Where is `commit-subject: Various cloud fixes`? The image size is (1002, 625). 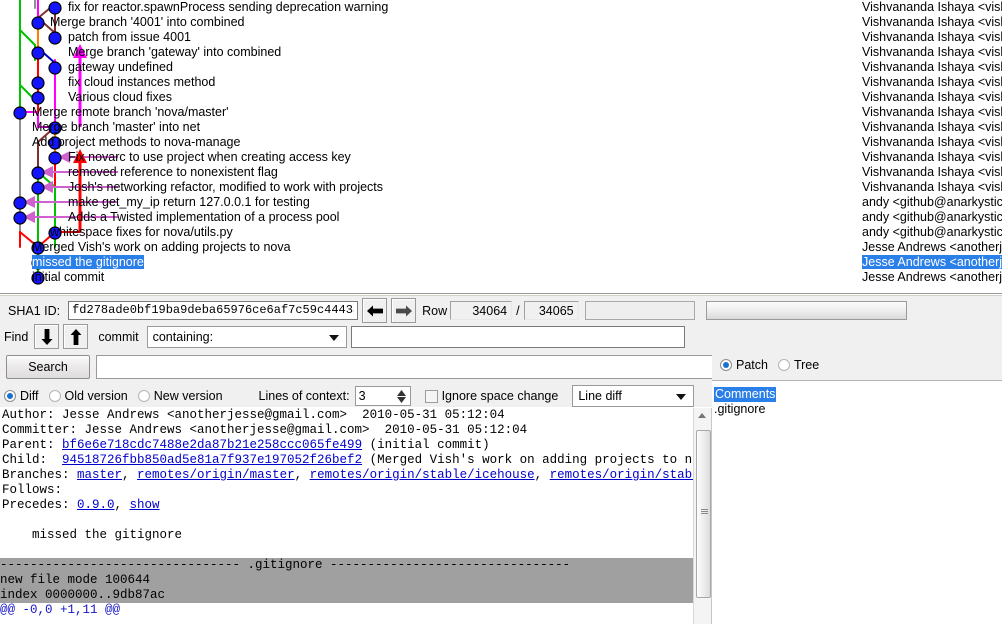
commit-subject: Various cloud fixes is located at coordinates (120, 97).